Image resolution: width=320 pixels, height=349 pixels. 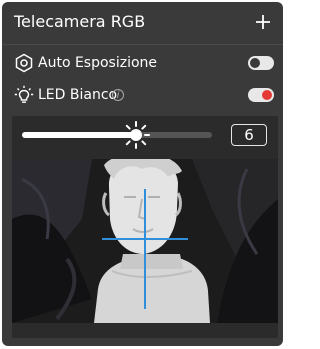 What do you see at coordinates (79, 135) in the screenshot?
I see `brightness-slider-fill` at bounding box center [79, 135].